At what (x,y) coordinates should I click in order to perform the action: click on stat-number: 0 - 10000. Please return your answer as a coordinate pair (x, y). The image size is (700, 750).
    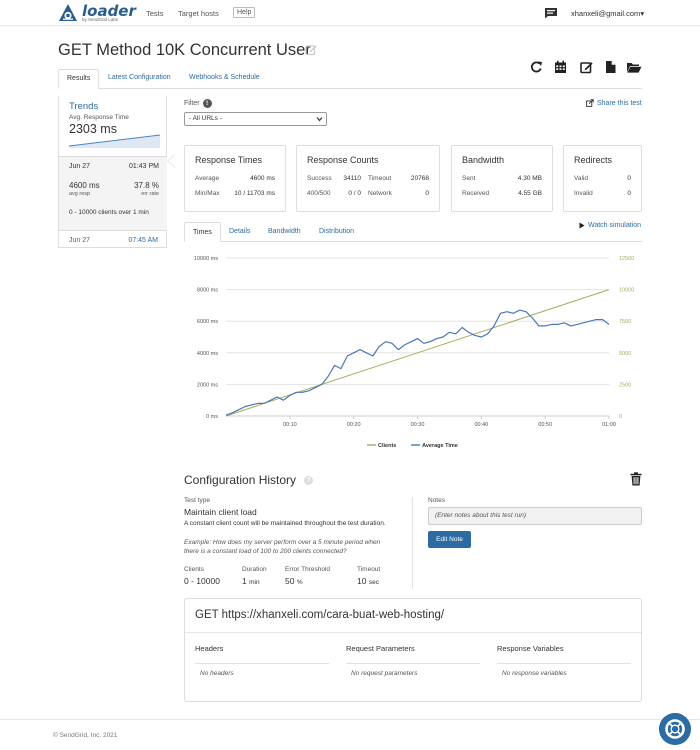
    Looking at the image, I should click on (202, 581).